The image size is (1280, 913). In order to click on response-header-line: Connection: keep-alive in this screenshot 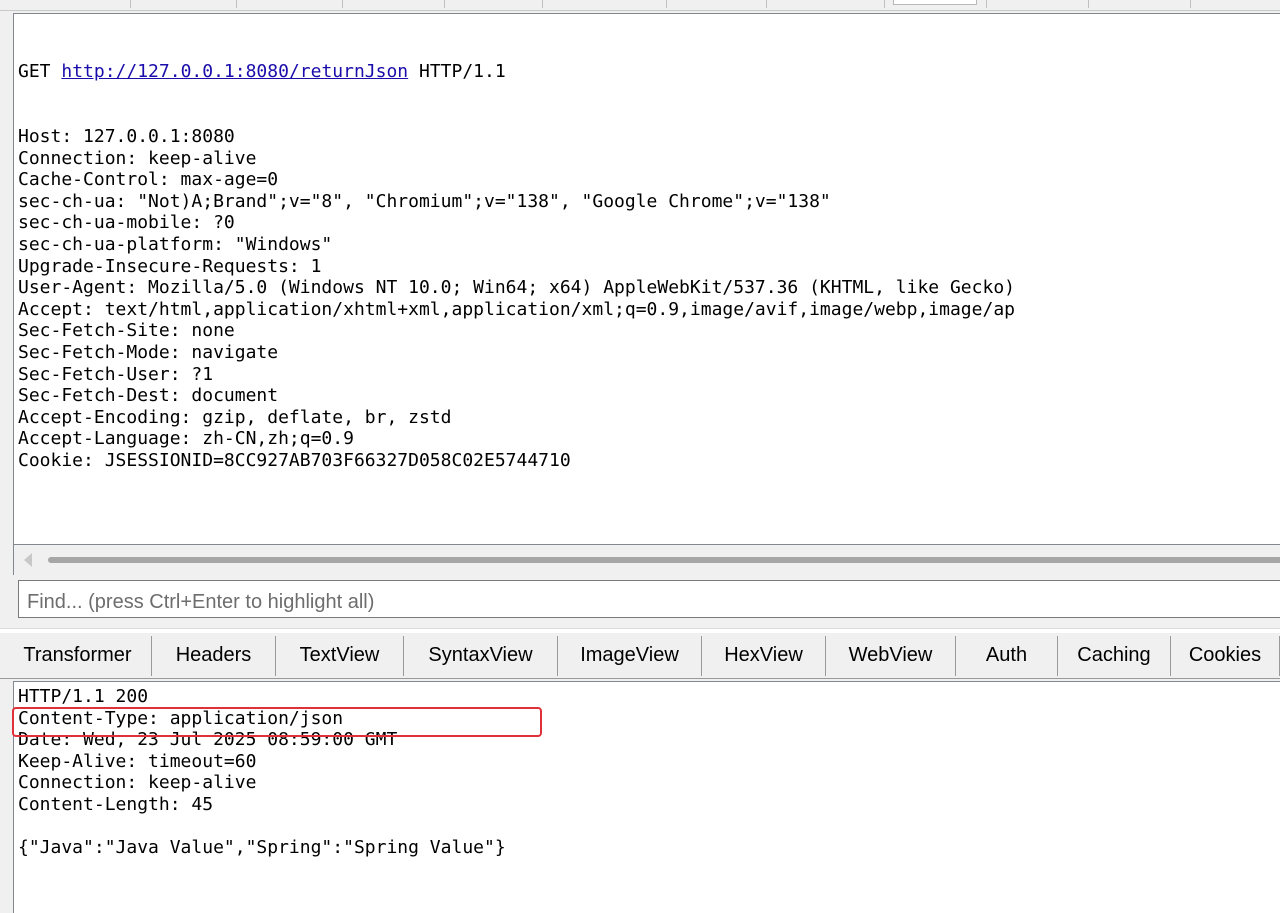, I will do `click(137, 783)`.